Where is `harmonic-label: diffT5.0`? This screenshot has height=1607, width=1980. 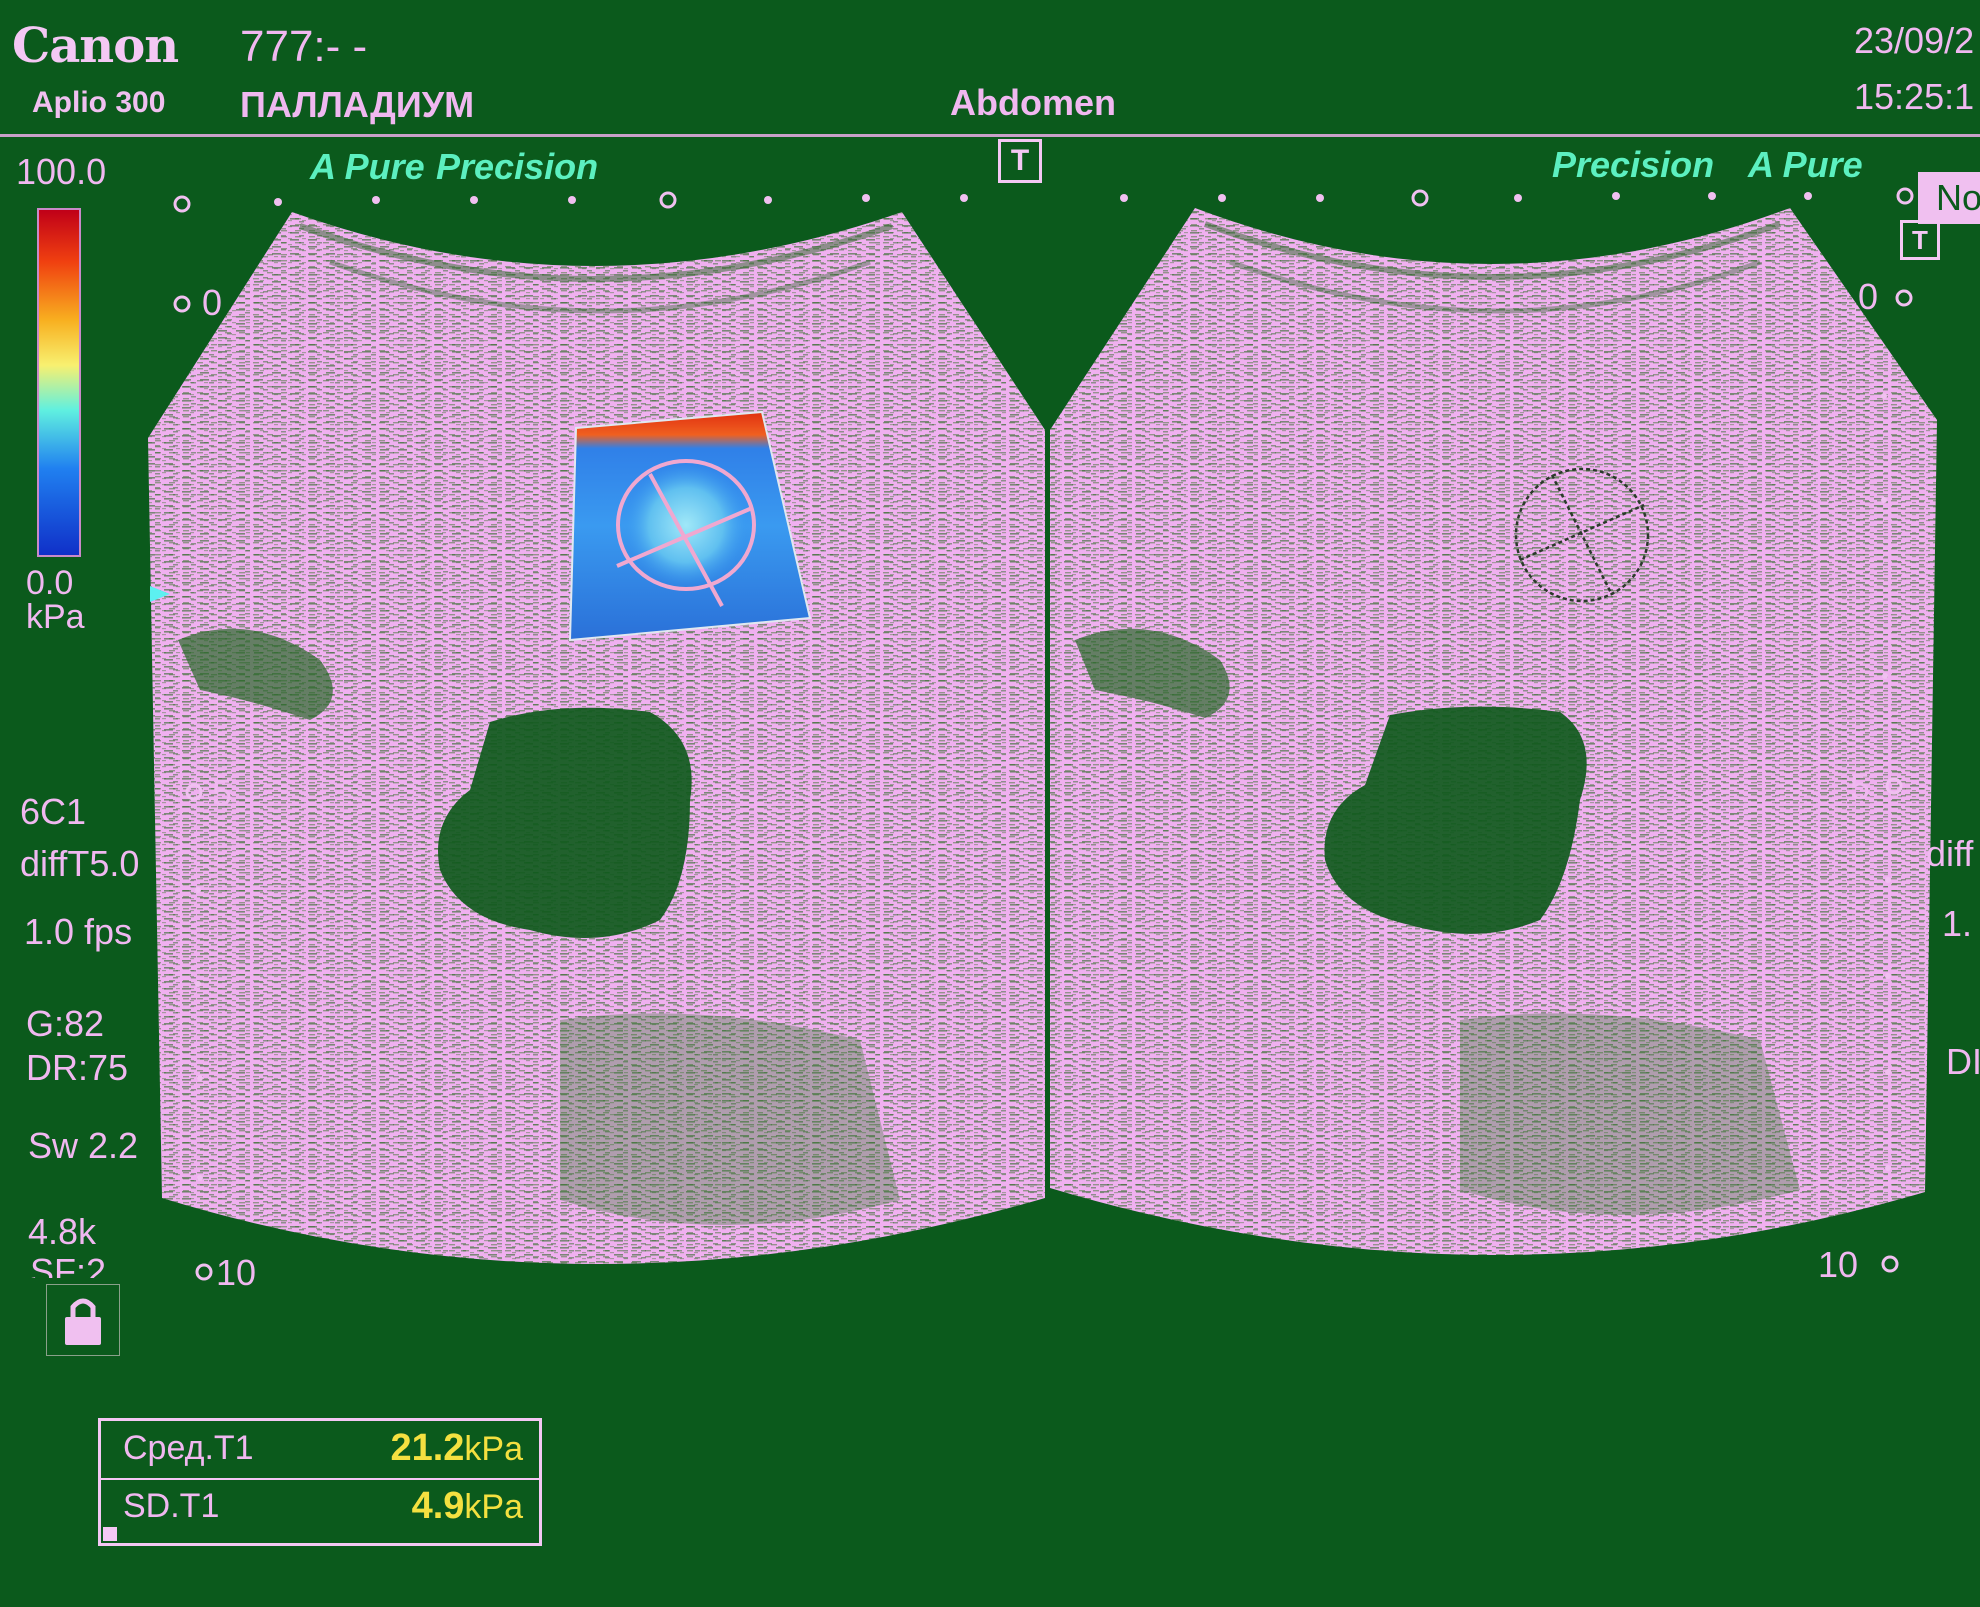
harmonic-label: diffT5.0 is located at coordinates (80, 863).